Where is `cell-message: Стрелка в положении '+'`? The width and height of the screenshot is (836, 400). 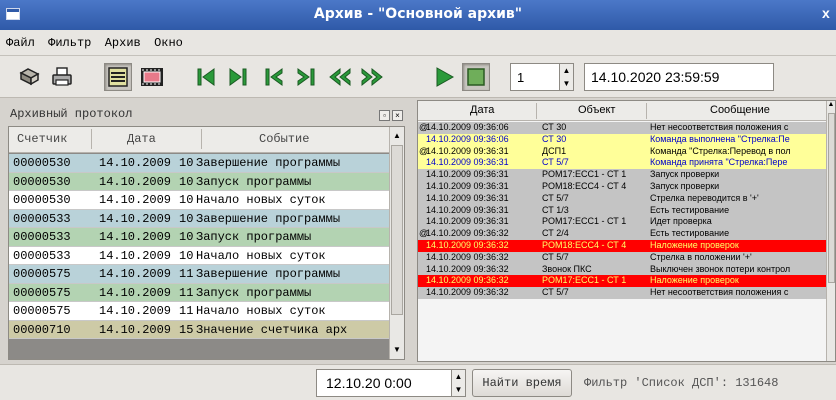 cell-message: Стрелка в положении '+' is located at coordinates (701, 256).